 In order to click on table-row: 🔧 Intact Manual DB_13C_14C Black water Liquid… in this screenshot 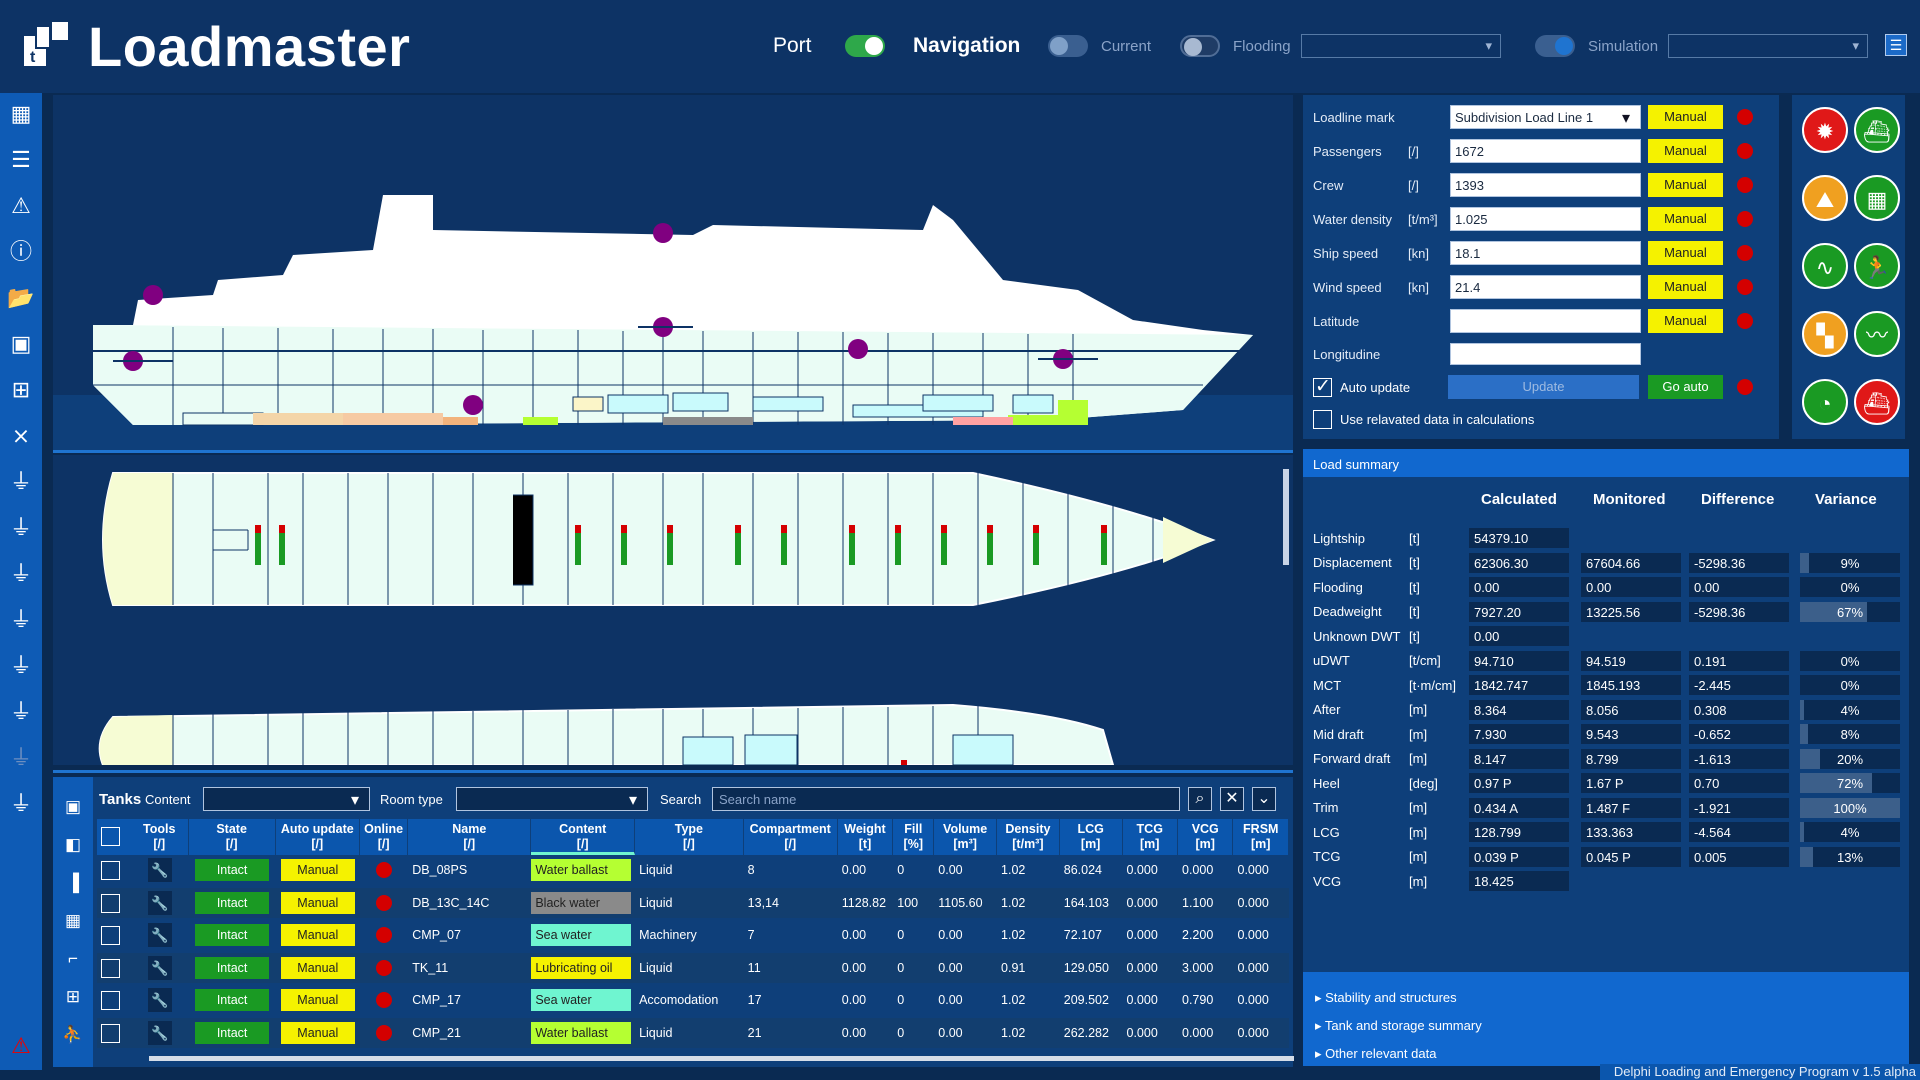, I will do `click(693, 902)`.